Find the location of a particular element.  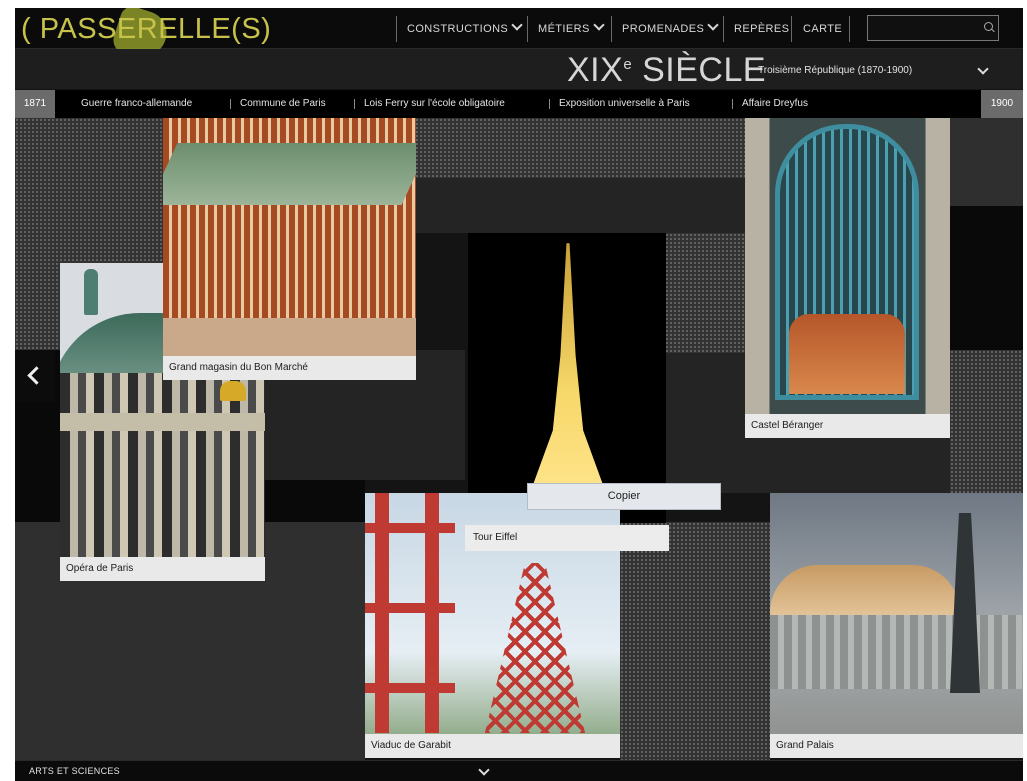

opera-gold-statue is located at coordinates (233, 391).